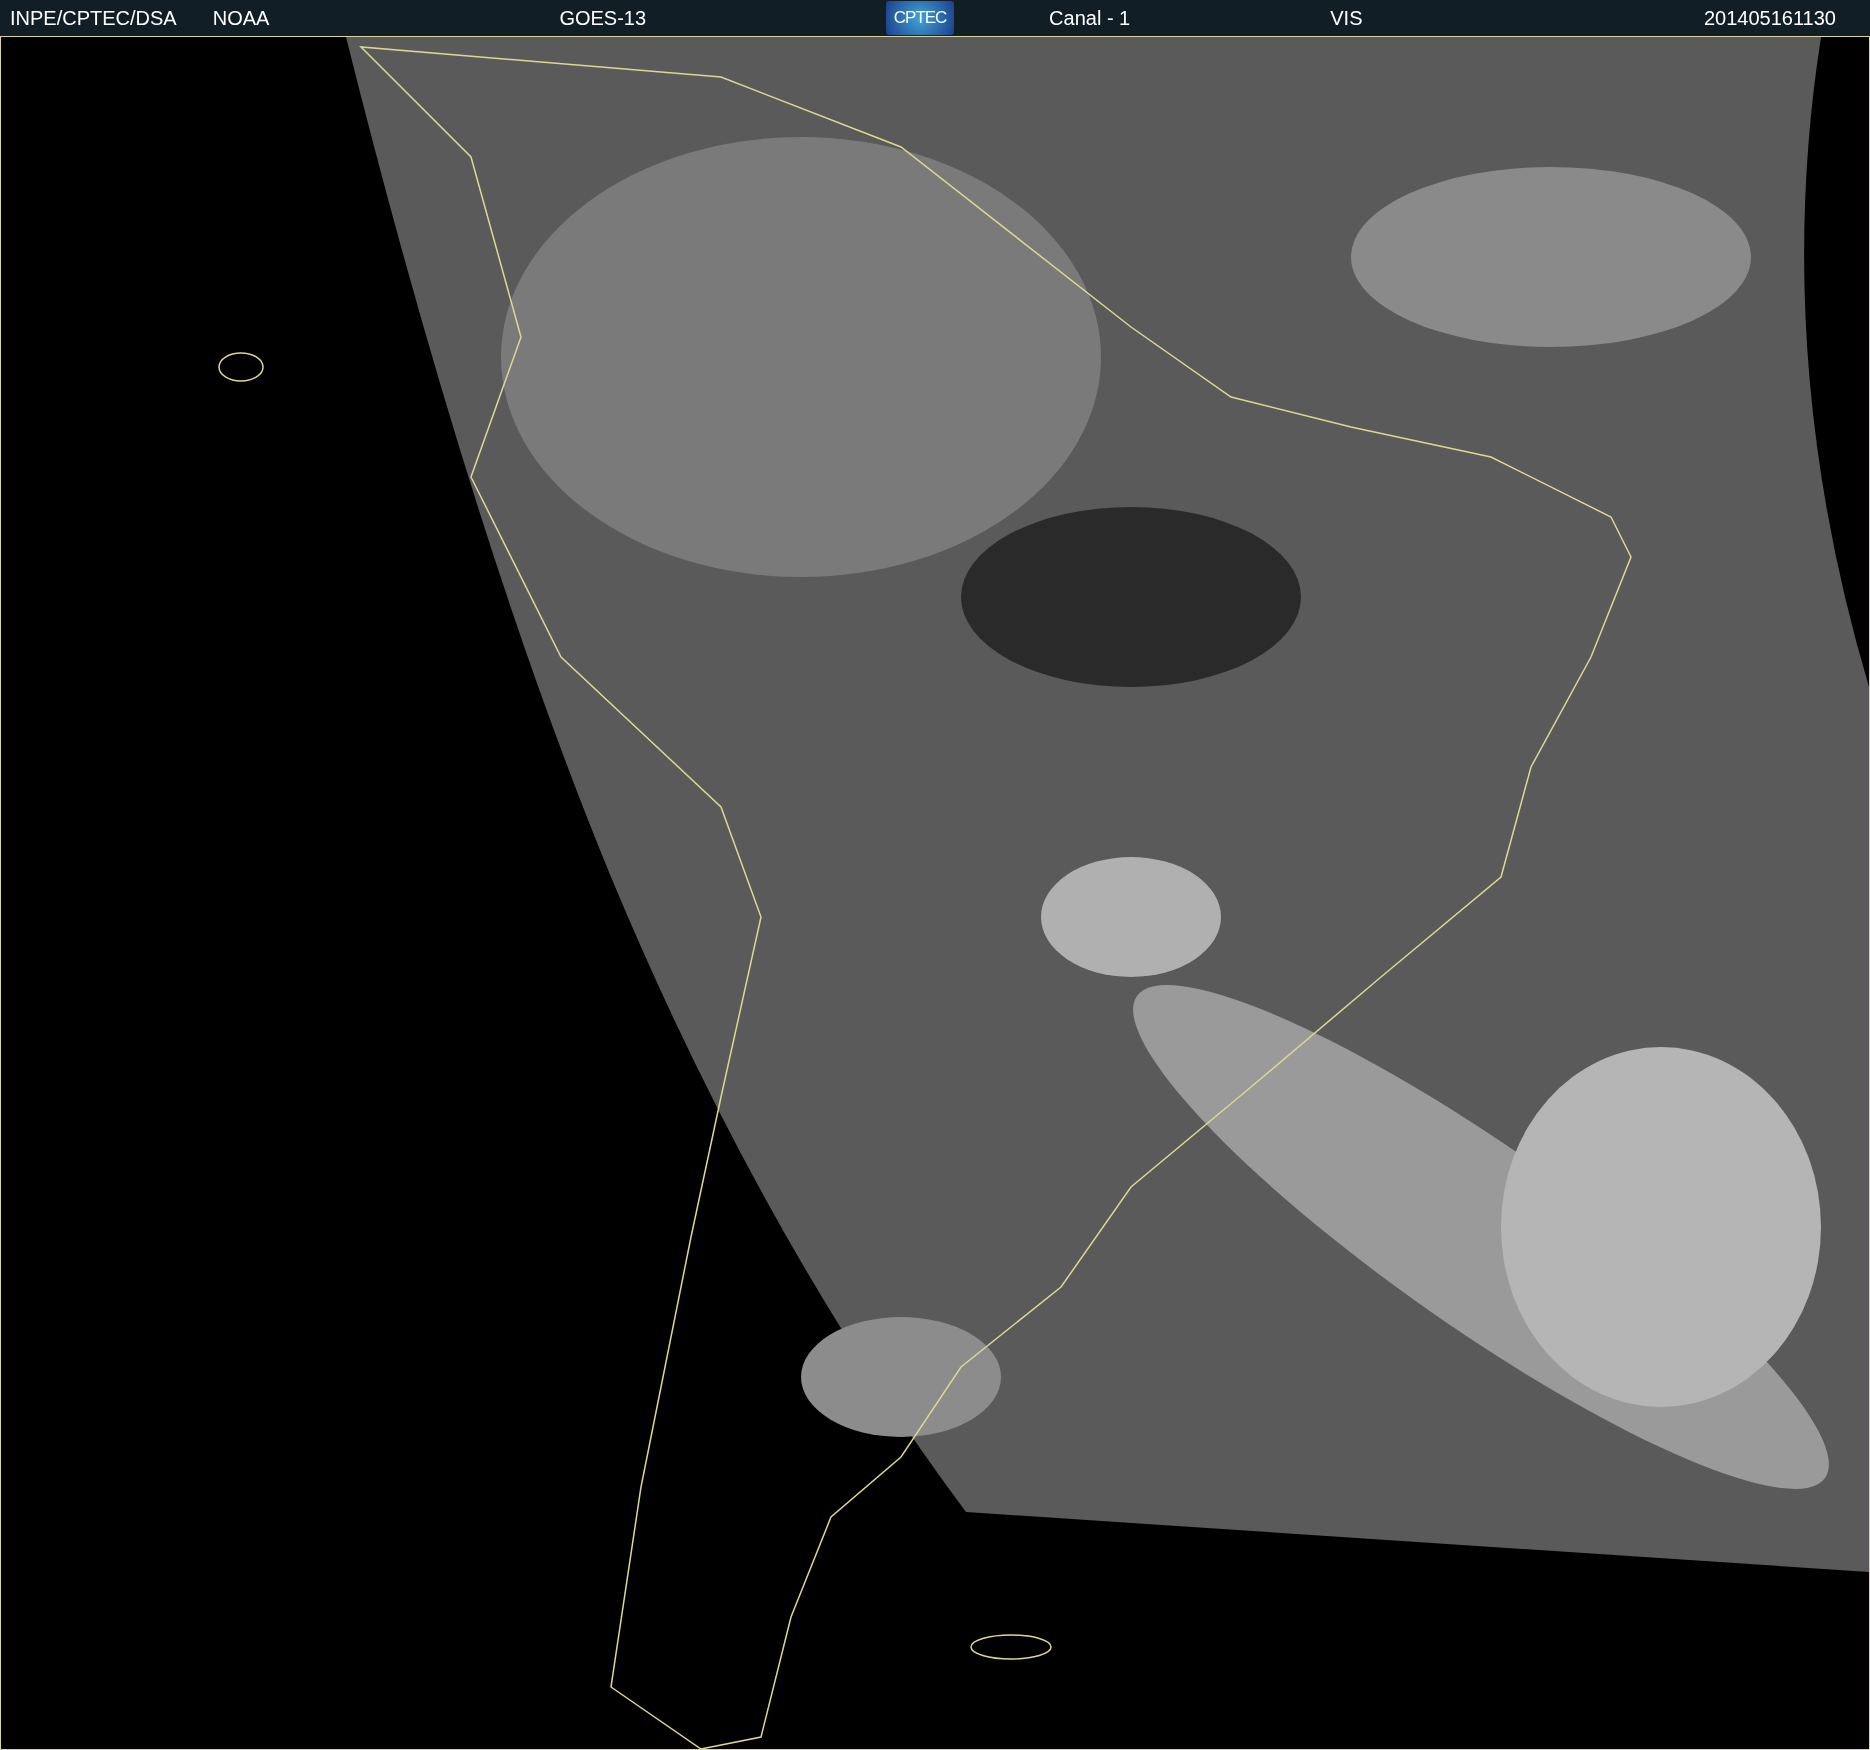 Image resolution: width=1870 pixels, height=1750 pixels. Describe the element at coordinates (1090, 18) in the screenshot. I see `header-label: Canal - 1` at that location.